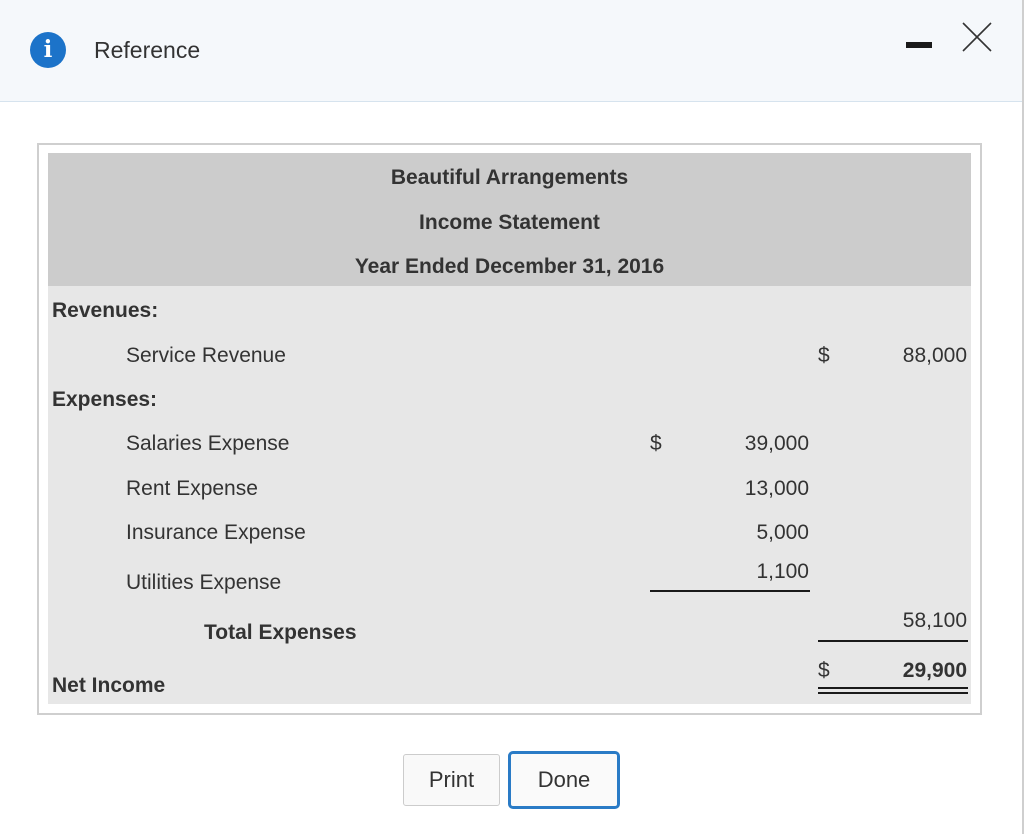 This screenshot has height=834, width=1024. Describe the element at coordinates (147, 50) in the screenshot. I see `dialog-title: Reference` at that location.